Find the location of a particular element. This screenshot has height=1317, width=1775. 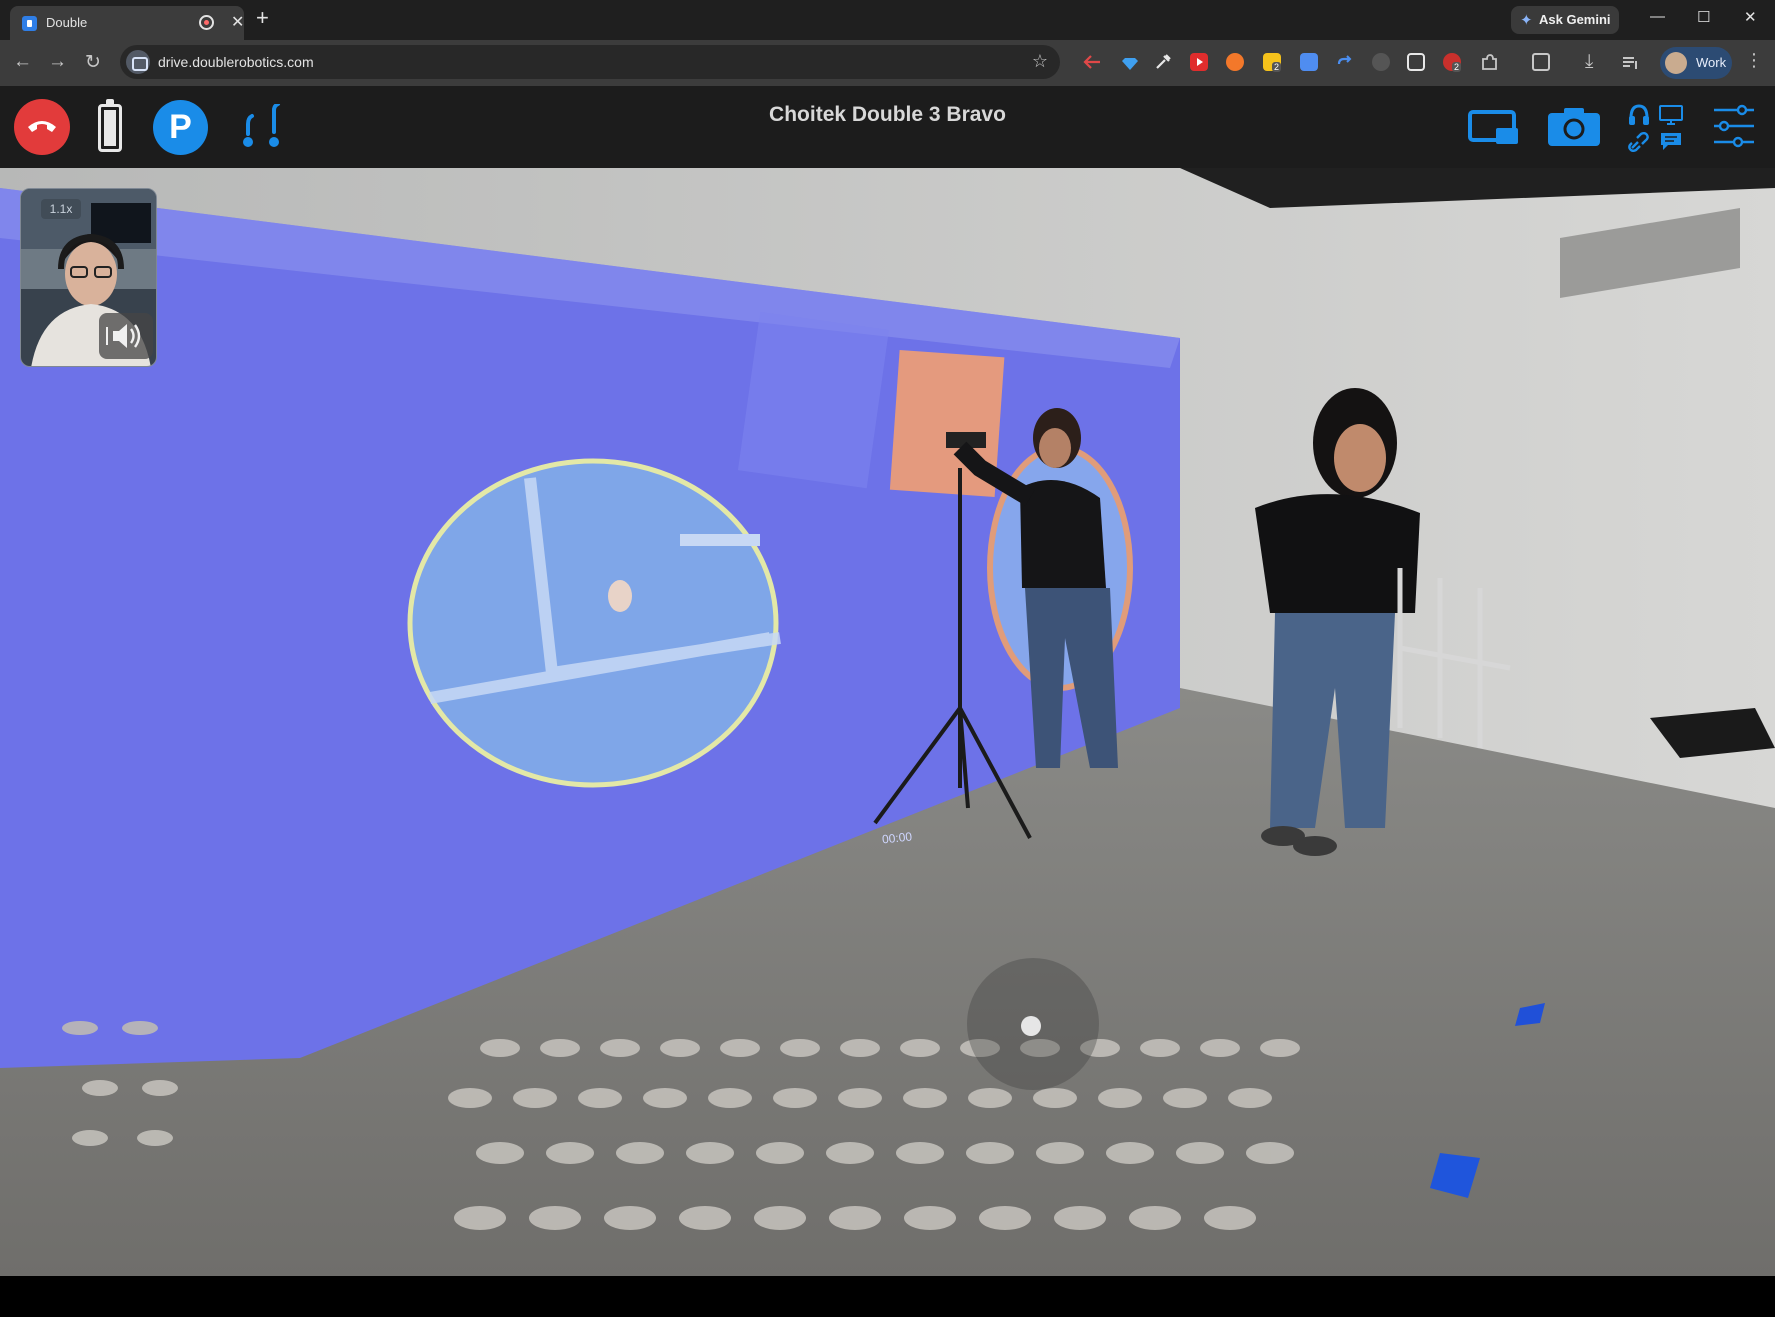

double-favicon-icon is located at coordinates (29, 23).